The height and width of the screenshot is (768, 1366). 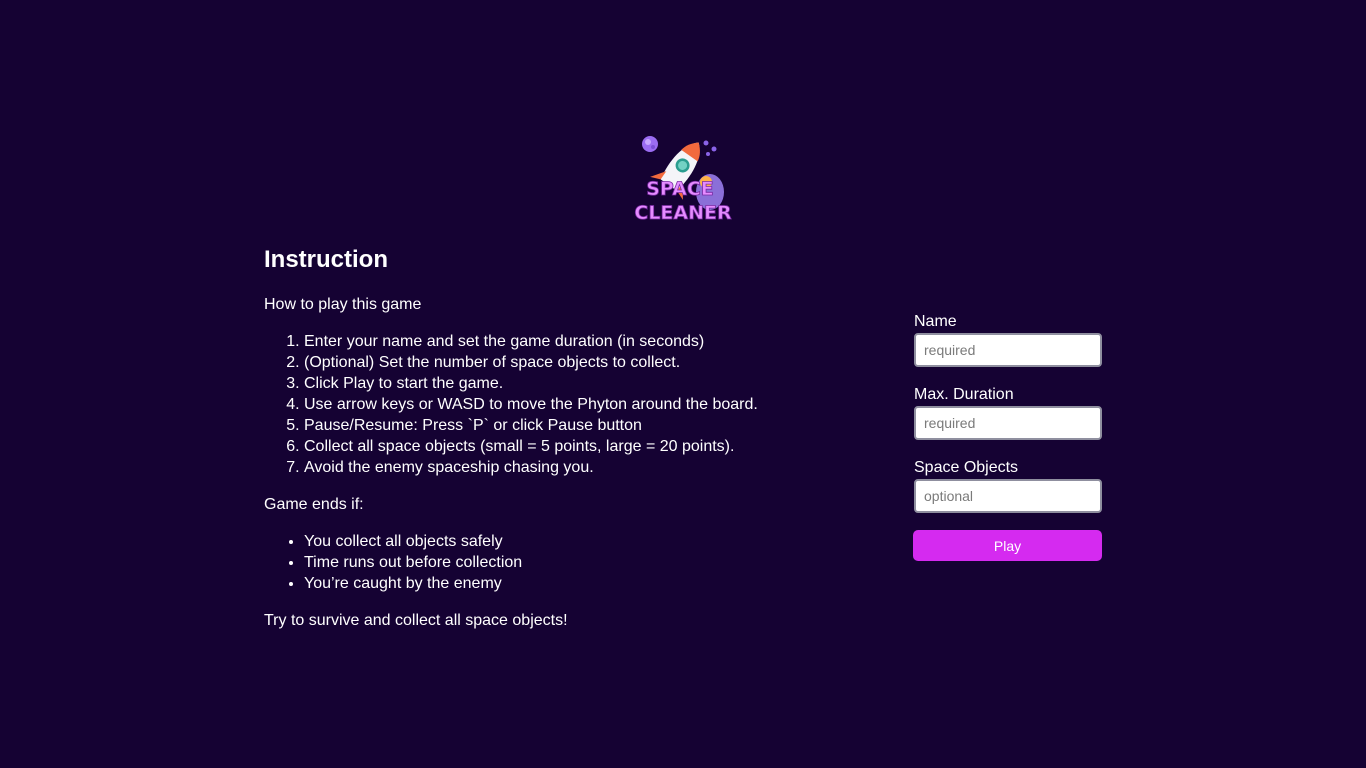 What do you see at coordinates (1007, 545) in the screenshot?
I see `play-button: Play` at bounding box center [1007, 545].